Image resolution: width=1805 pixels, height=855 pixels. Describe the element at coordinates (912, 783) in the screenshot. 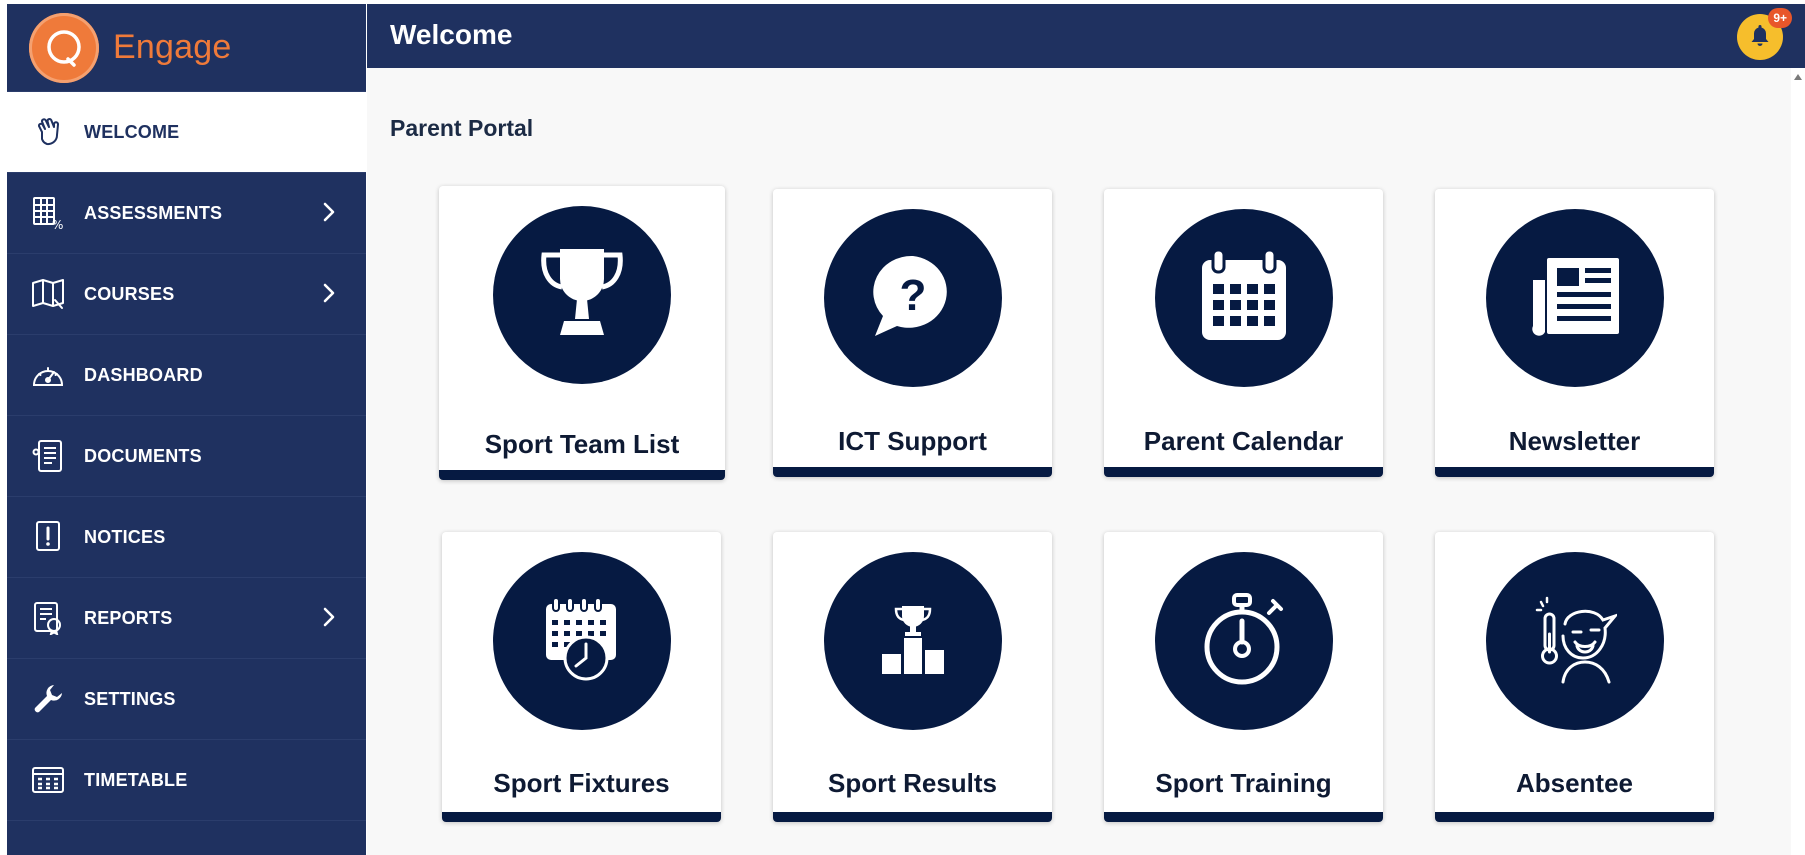

I see `tile-label: Sport Results` at that location.